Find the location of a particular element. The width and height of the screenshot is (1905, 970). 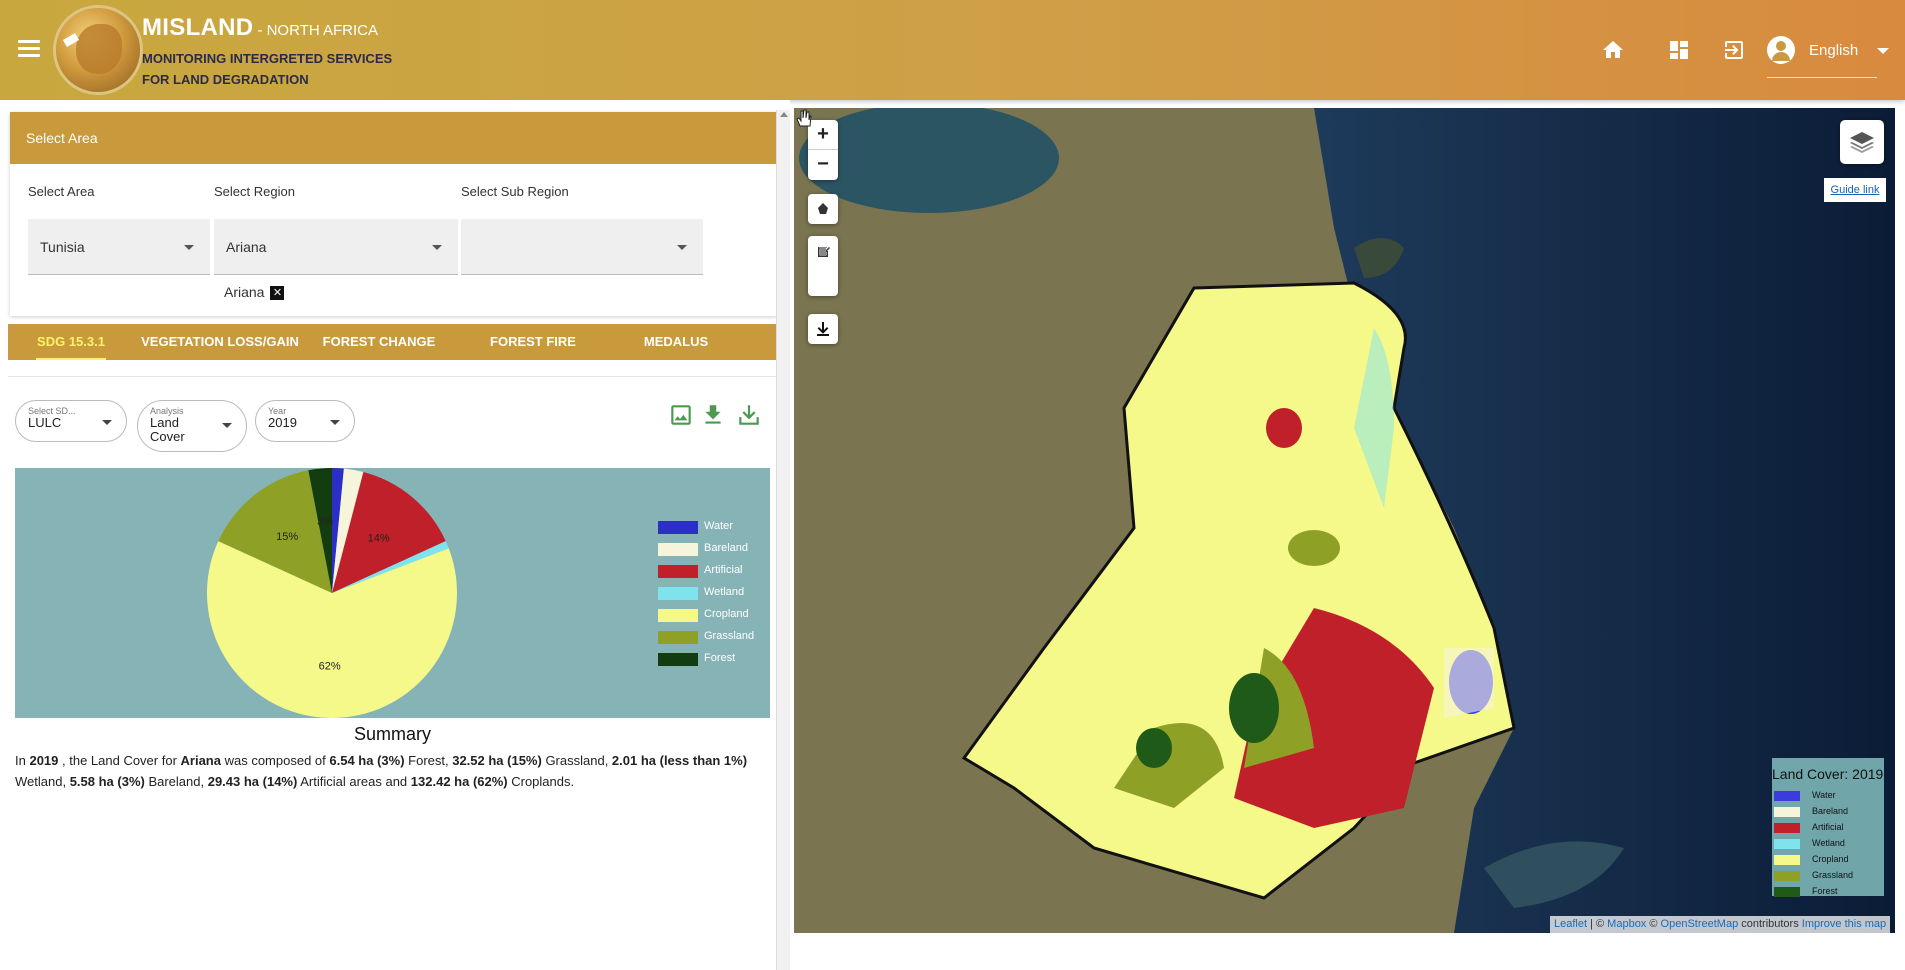

attr-sep: | © is located at coordinates (1597, 924).